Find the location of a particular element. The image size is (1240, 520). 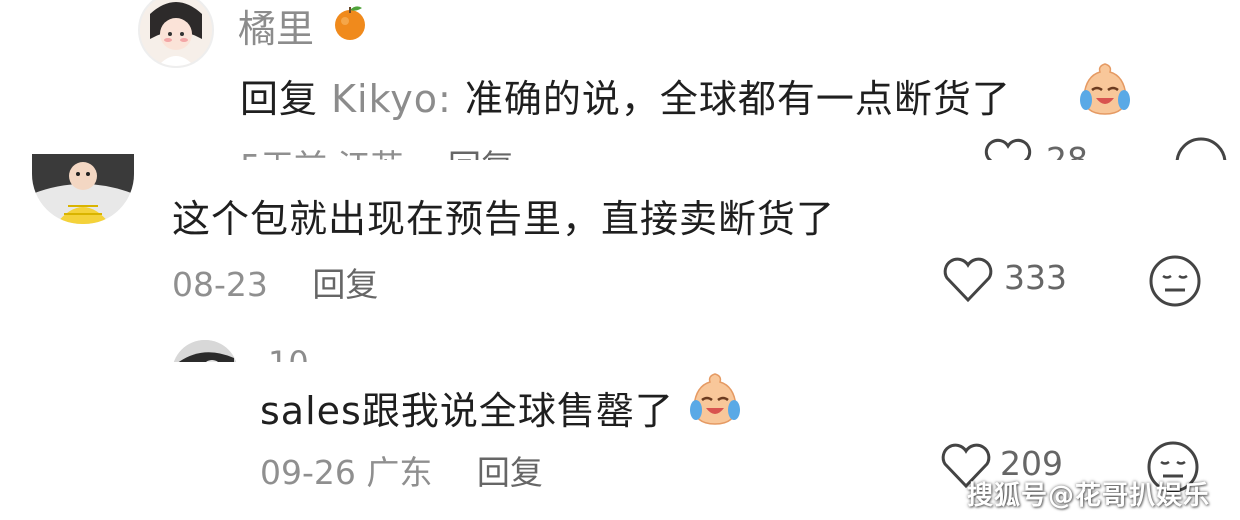

comment-user-name: 橘里 is located at coordinates (301, 26).